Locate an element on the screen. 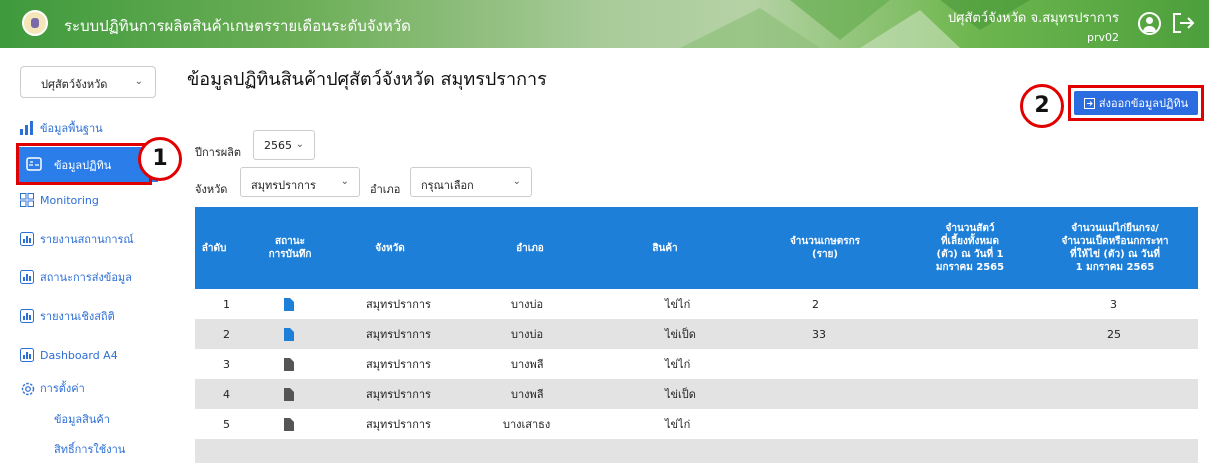  sidebar-item-situation-report: รายงานสถานการณ์ is located at coordinates (90, 239).